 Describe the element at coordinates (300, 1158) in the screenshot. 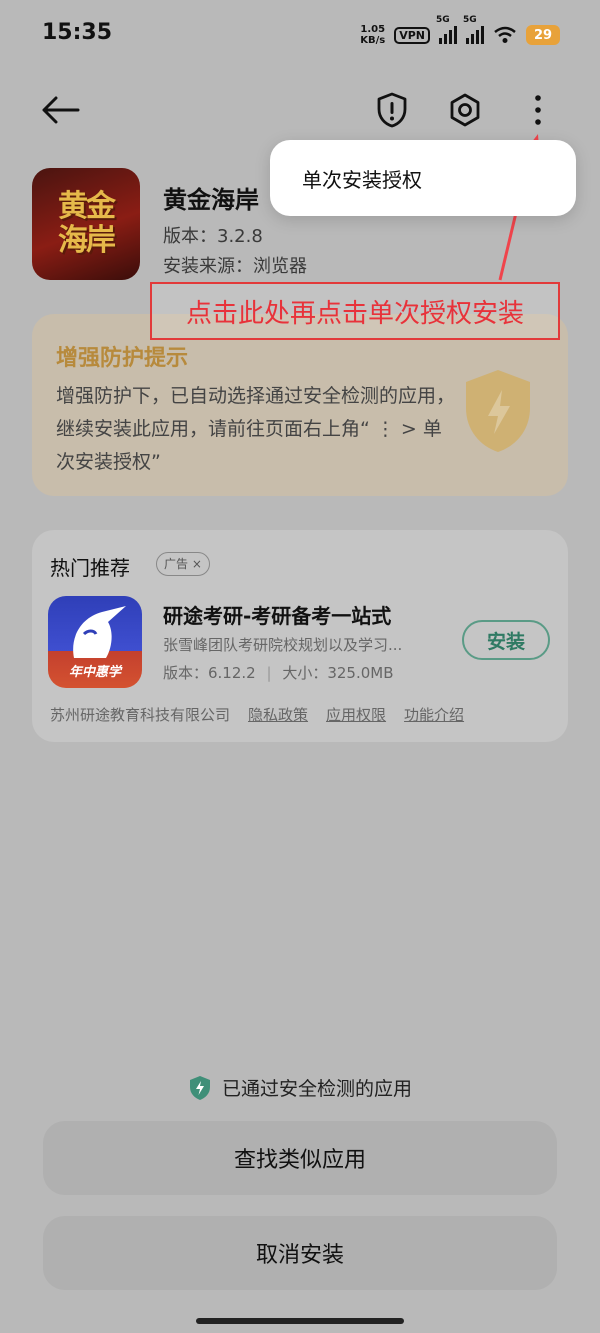

I see `find-similar-button: 查找类似应用` at that location.